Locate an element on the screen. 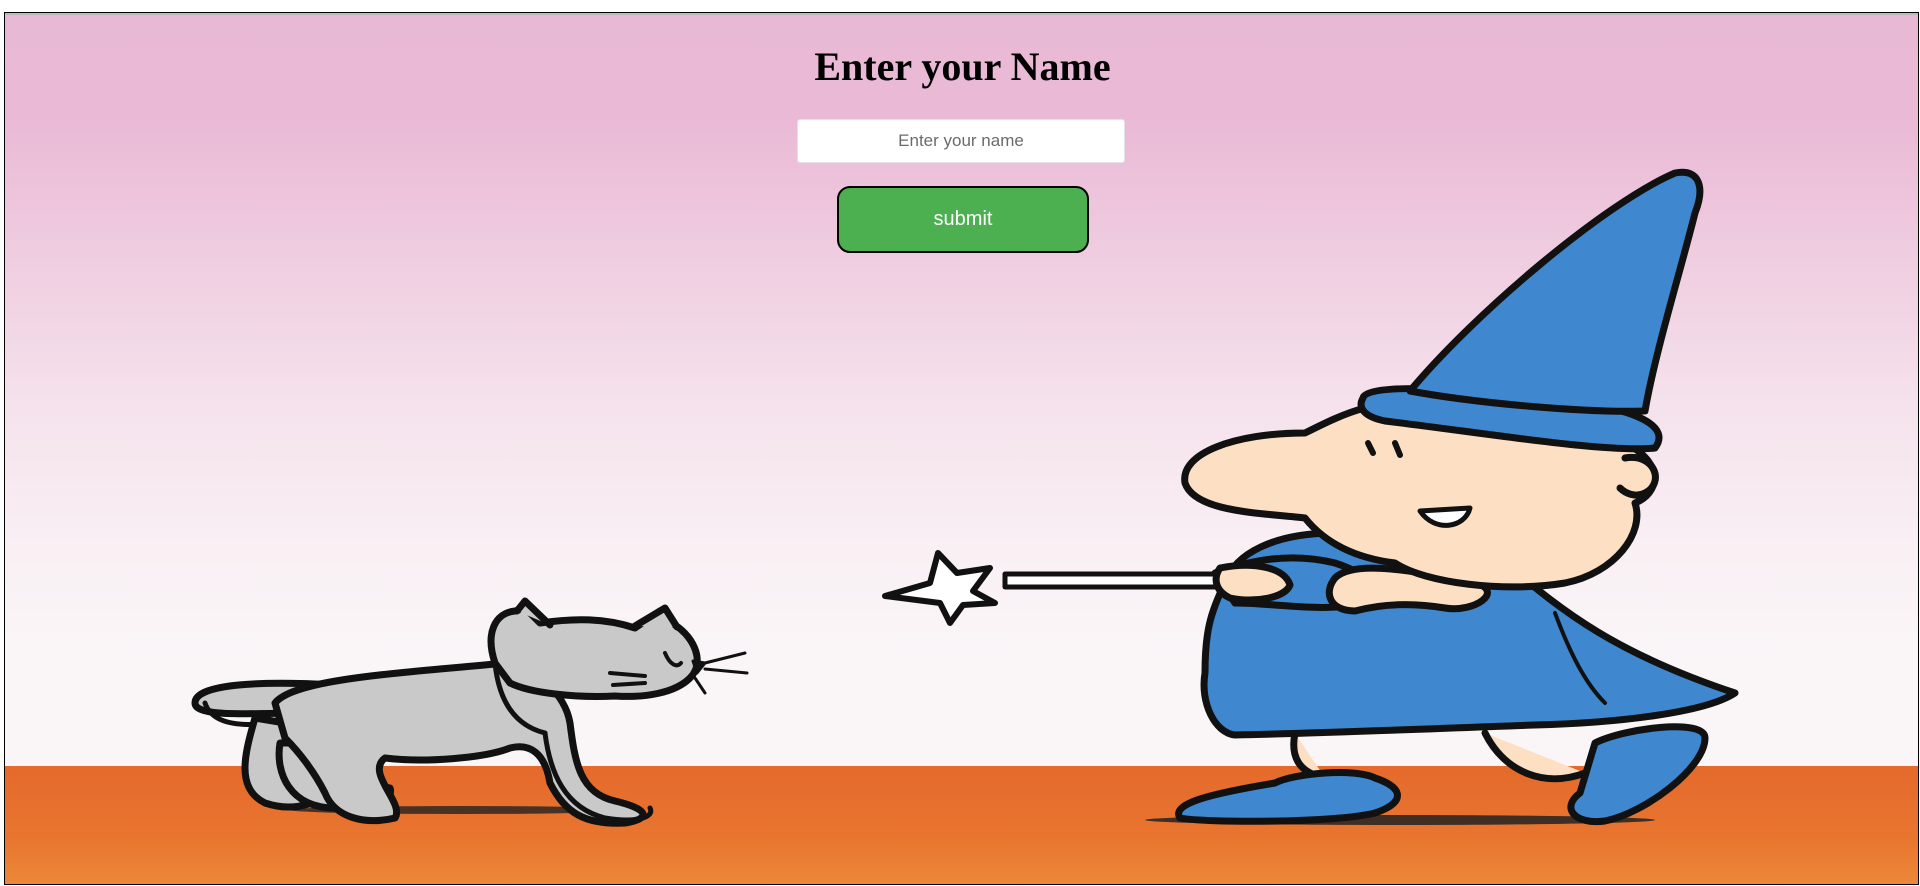  page-title: Enter your Name is located at coordinates (962, 66).